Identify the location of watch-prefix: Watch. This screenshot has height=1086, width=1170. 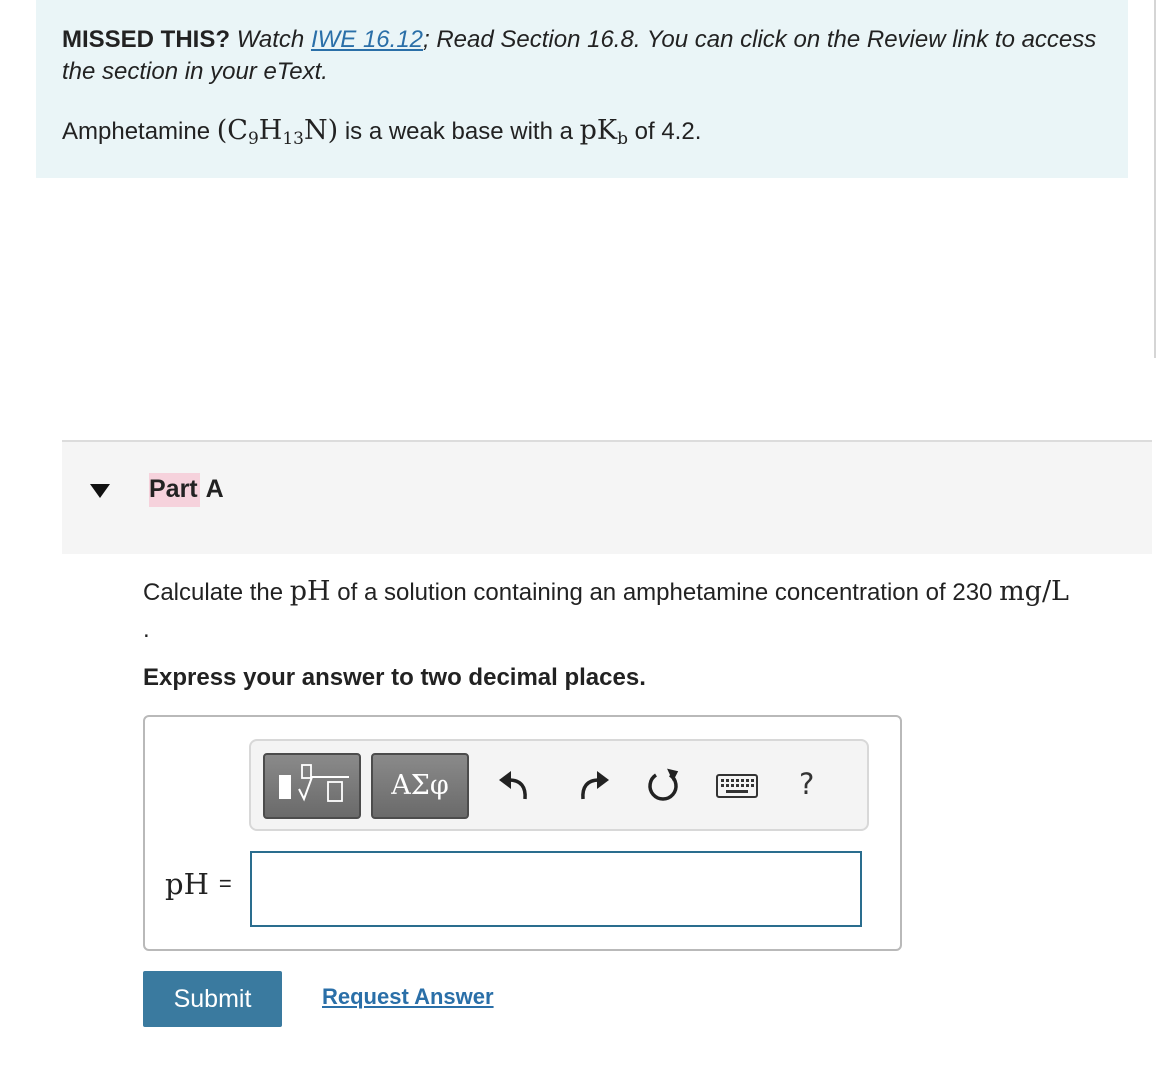
(270, 39).